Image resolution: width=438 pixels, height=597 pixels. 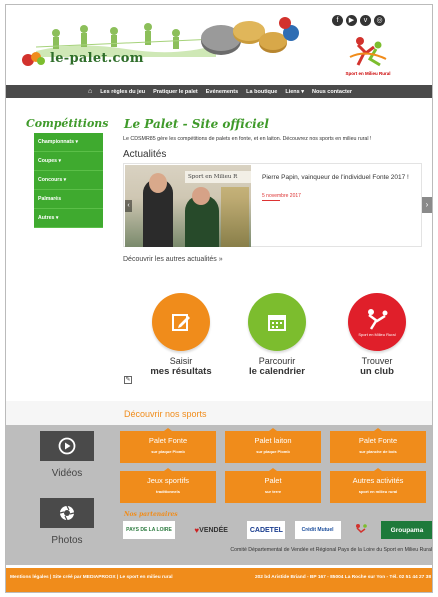 I want to click on photos-tile: Photos, so click(x=67, y=522).